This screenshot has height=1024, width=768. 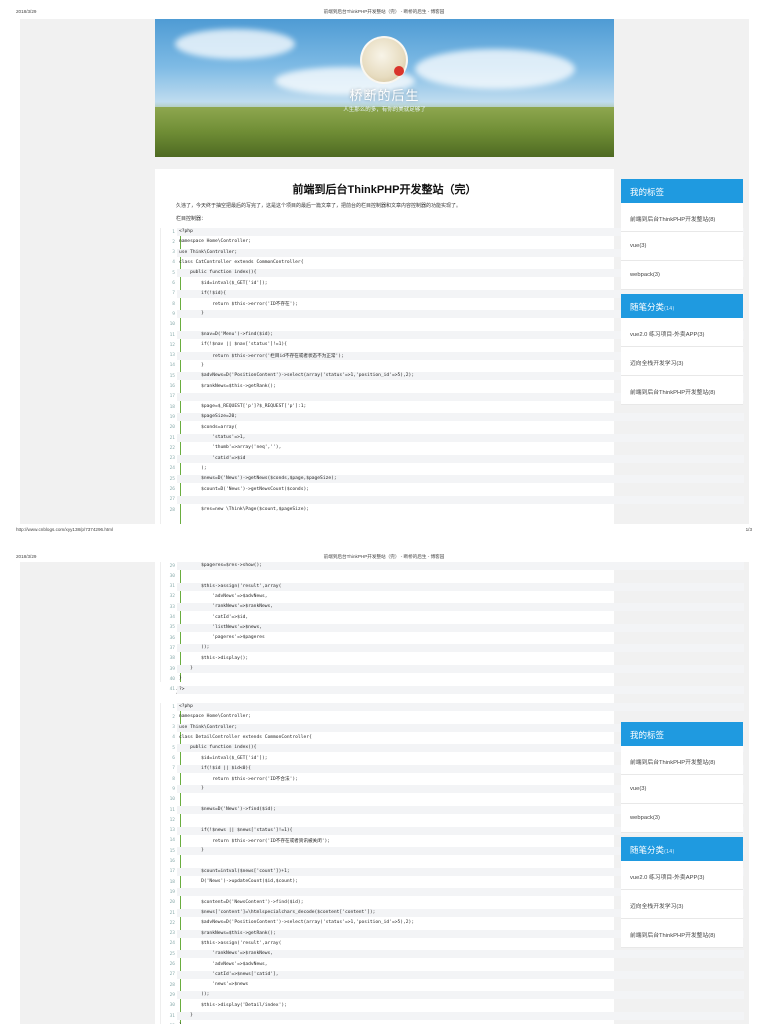 What do you see at coordinates (238, 305) in the screenshot?
I see `code-line: return $this->error('ID不存在');` at bounding box center [238, 305].